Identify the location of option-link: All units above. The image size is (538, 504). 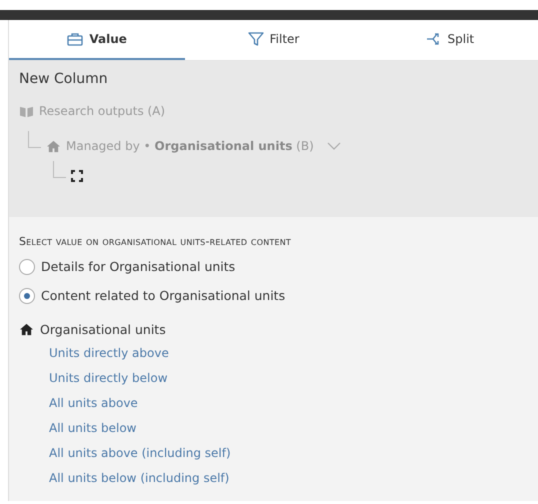
(93, 403).